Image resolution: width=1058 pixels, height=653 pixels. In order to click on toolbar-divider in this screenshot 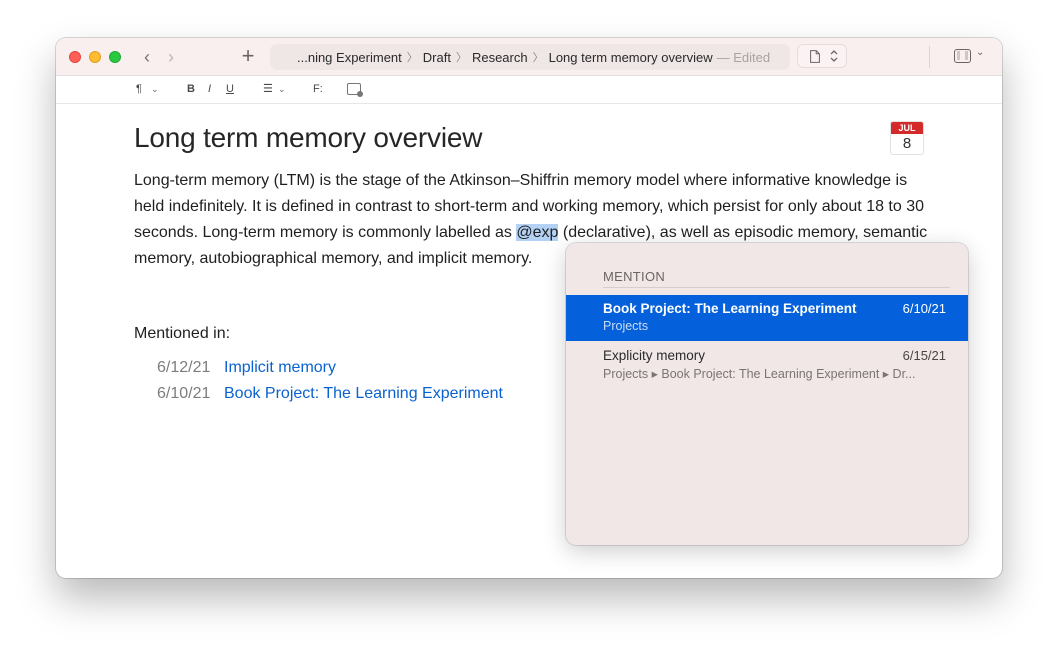, I will do `click(929, 57)`.